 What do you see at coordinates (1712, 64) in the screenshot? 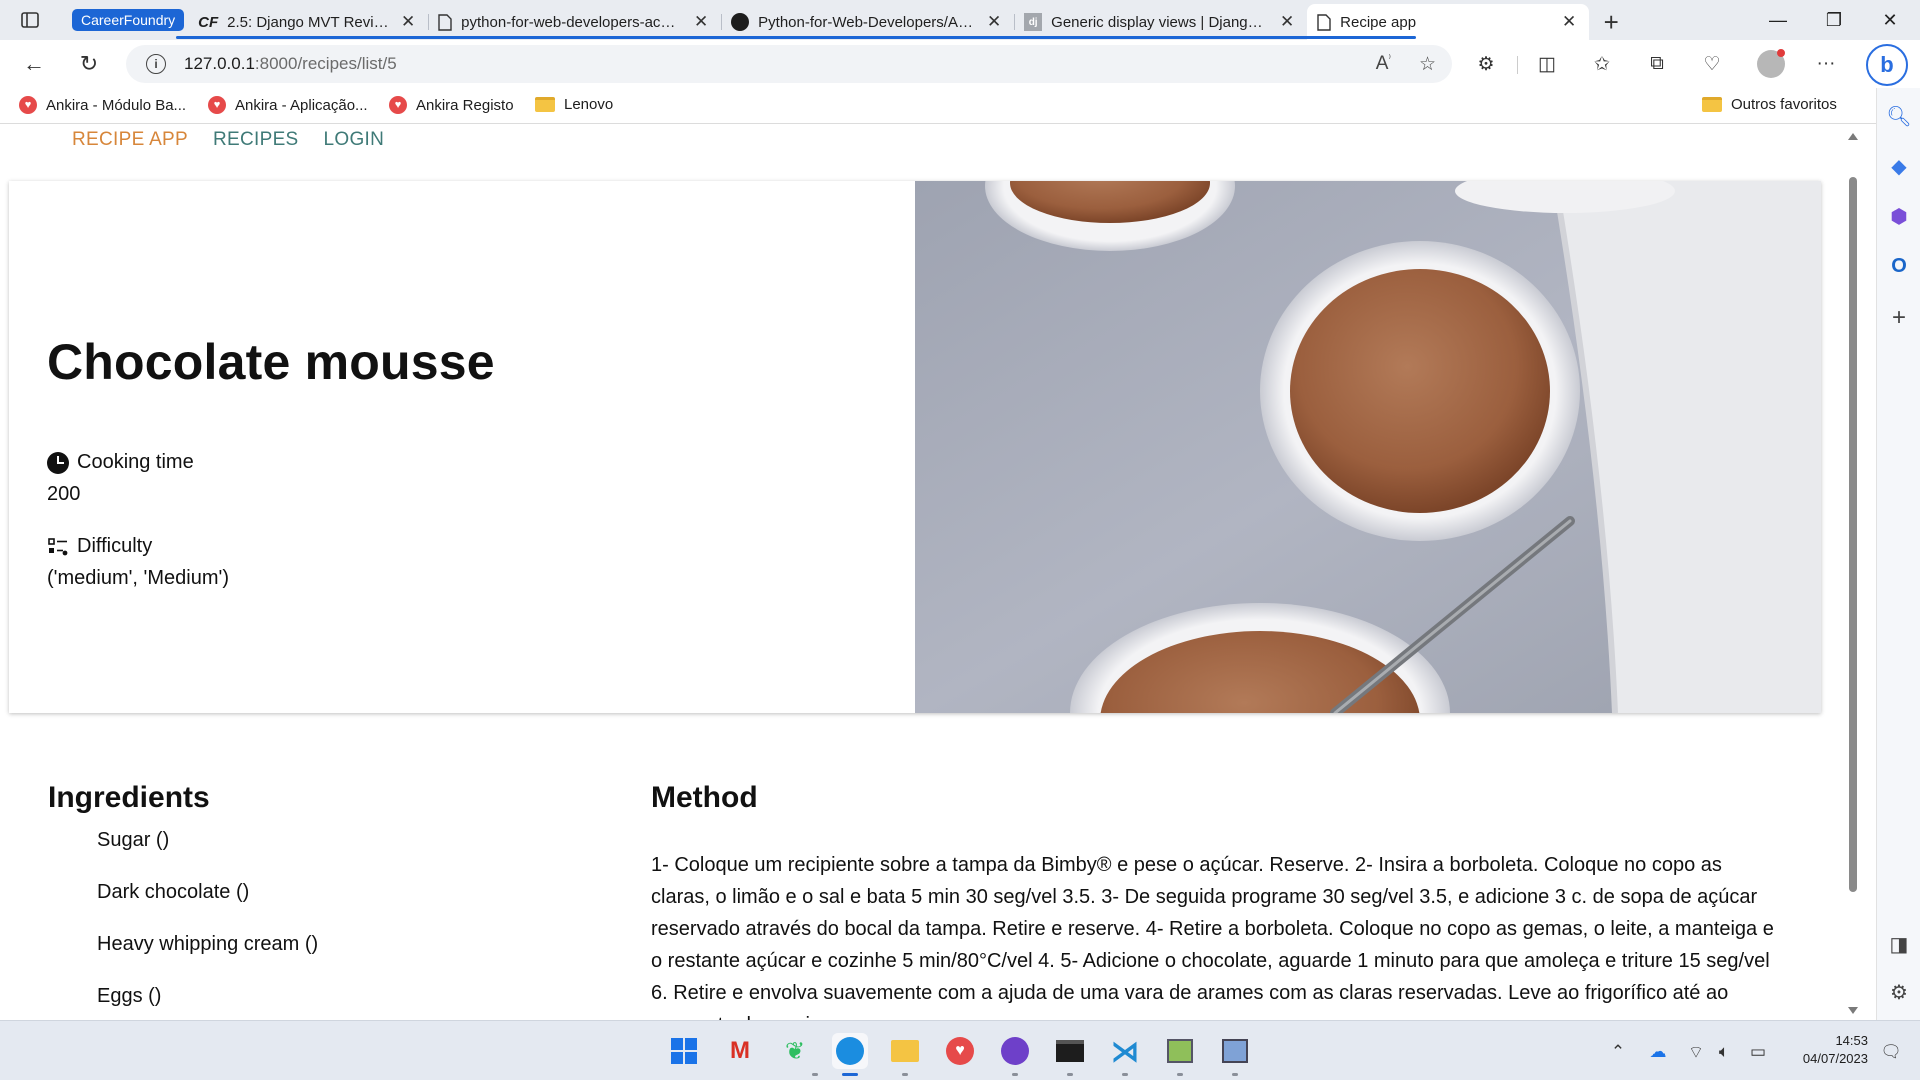
I see `browser-essentials-icon: ♡` at bounding box center [1712, 64].